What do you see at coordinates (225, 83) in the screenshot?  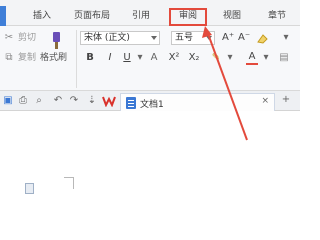 I see `annotation-arrow` at bounding box center [225, 83].